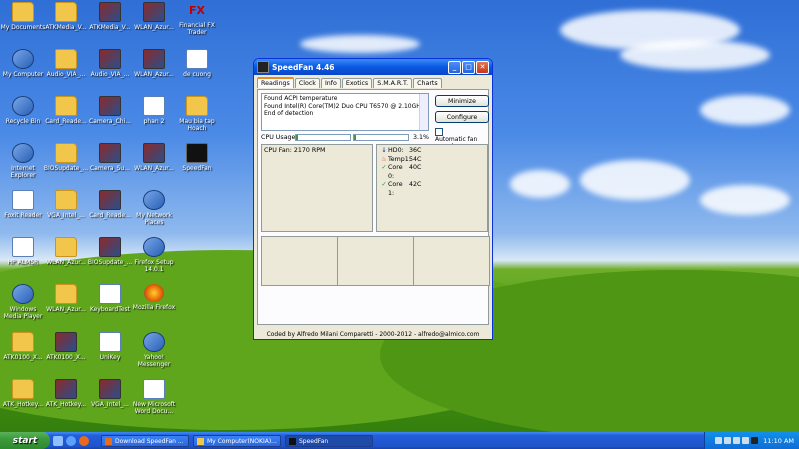  Describe the element at coordinates (329, 440) in the screenshot. I see `taskbar-task: SpeedFan` at that location.